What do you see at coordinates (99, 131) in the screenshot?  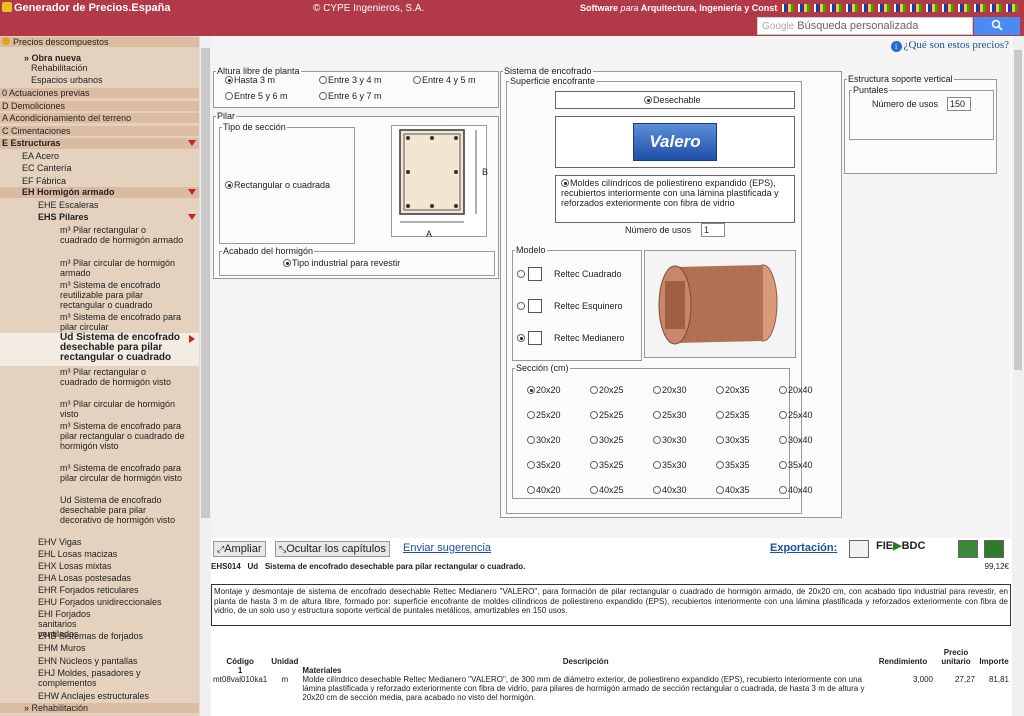 I see `sidebar-chapter: C Cimentaciones` at bounding box center [99, 131].